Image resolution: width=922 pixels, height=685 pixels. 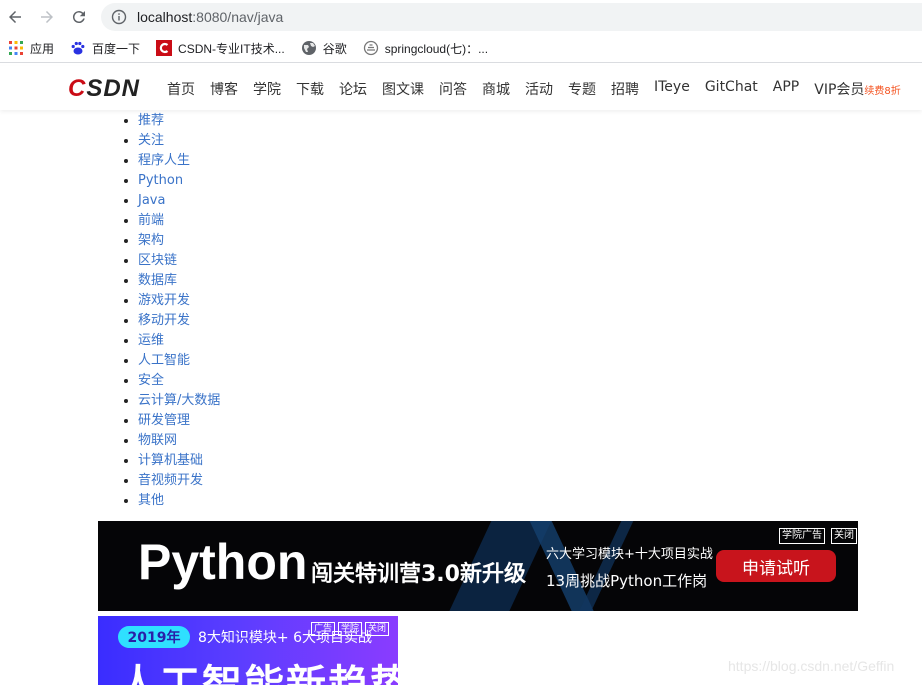 I want to click on url-host: localhost, so click(x=165, y=17).